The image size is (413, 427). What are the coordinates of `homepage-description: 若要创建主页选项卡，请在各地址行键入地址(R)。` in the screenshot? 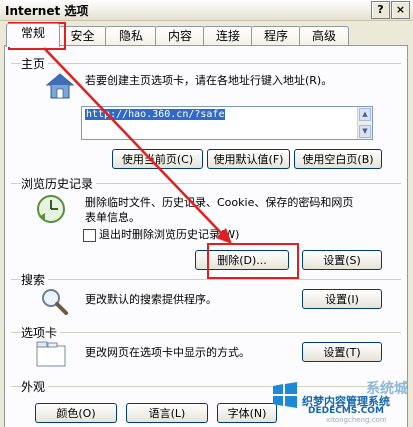 It's located at (209, 80).